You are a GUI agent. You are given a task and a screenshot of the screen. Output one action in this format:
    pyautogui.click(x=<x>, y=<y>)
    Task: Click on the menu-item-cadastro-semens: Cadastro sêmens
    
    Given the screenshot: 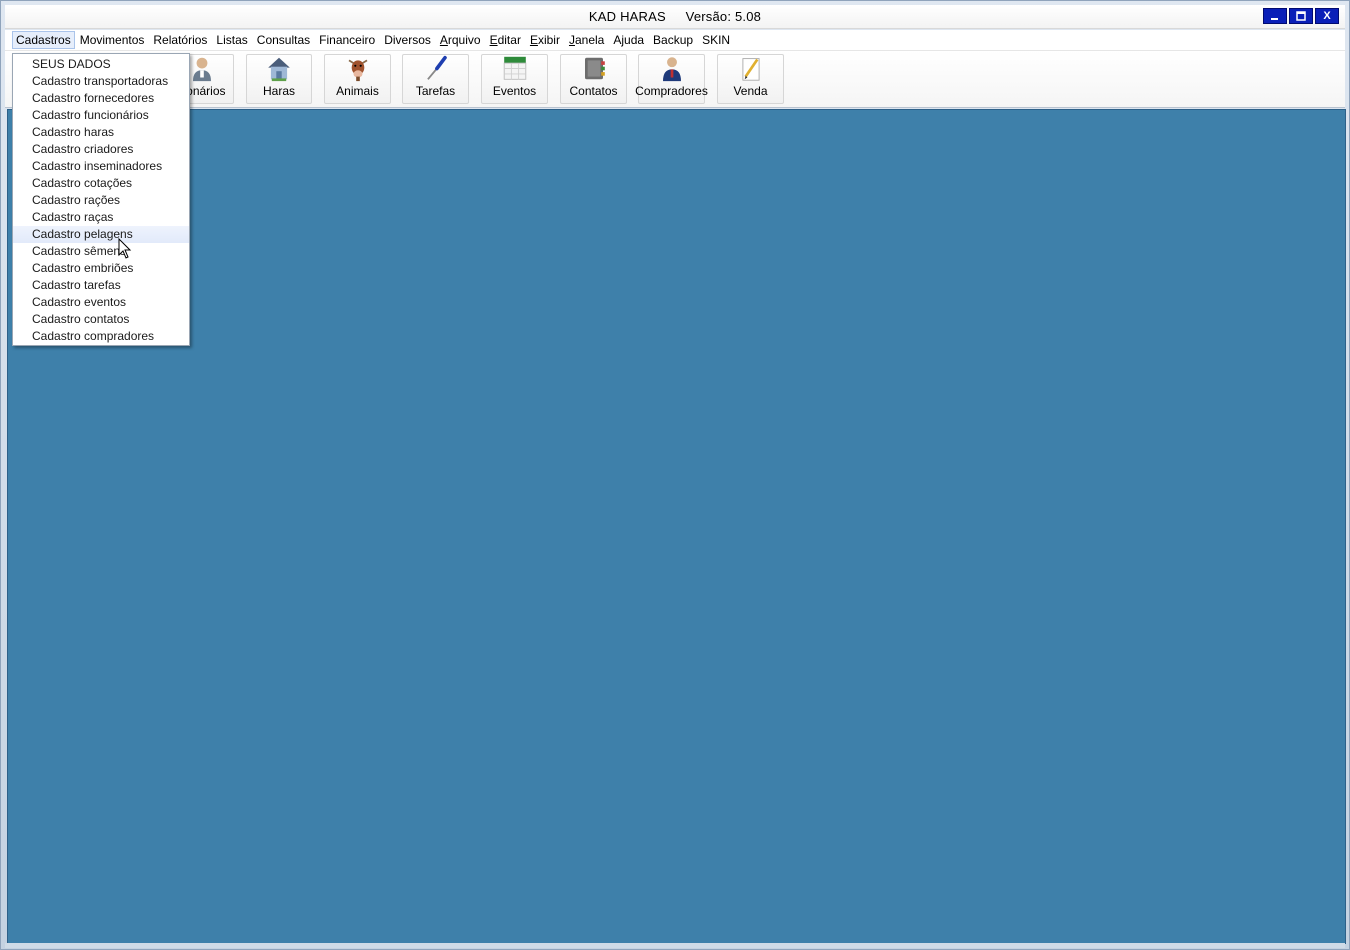 What is the action you would take?
    pyautogui.click(x=101, y=251)
    